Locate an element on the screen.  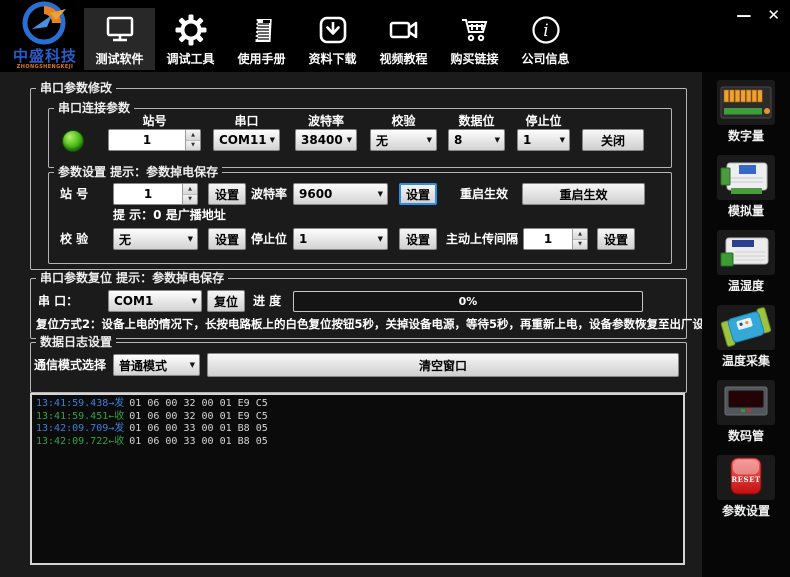
stopbits-label: 停止位 is located at coordinates (543, 121).